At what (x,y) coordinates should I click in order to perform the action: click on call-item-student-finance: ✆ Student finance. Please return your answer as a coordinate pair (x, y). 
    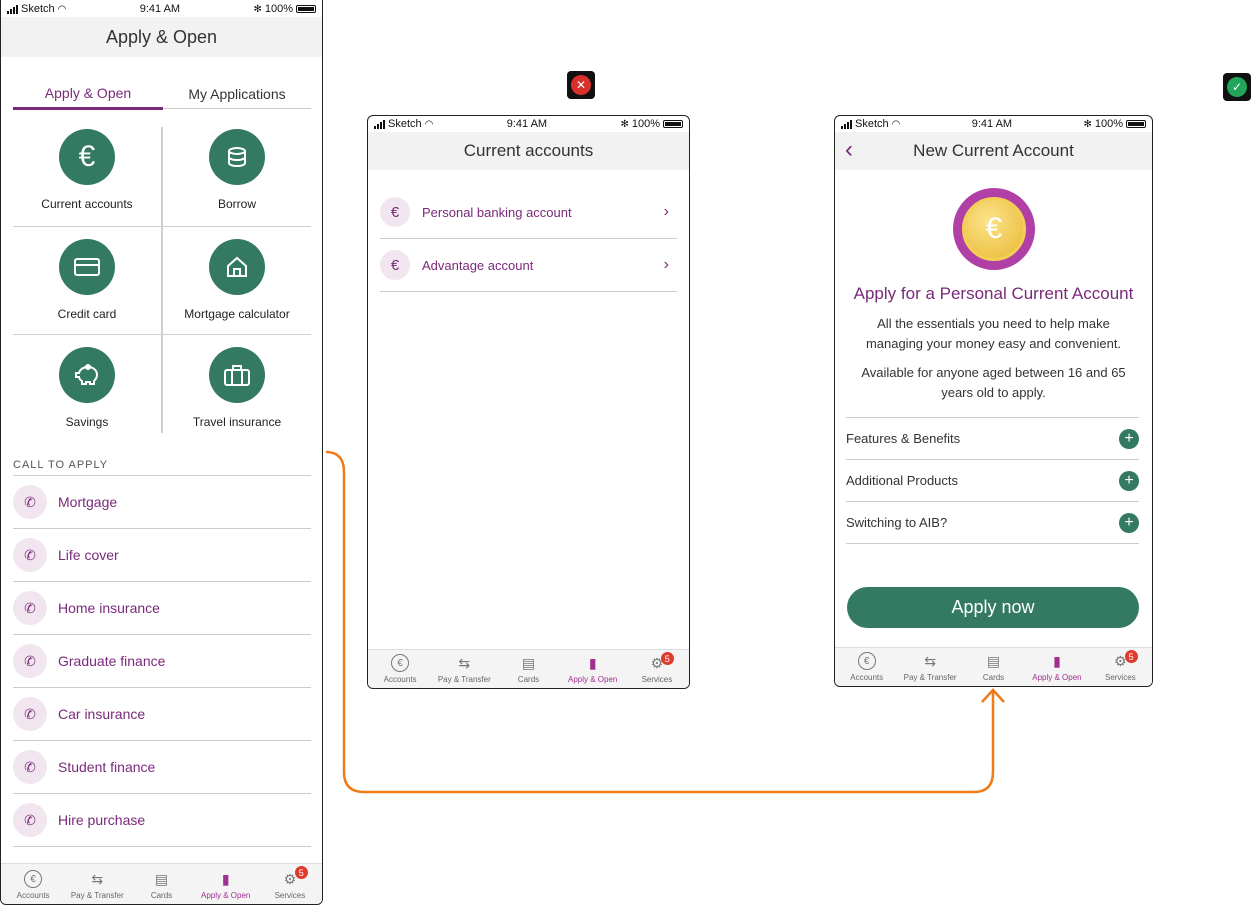
    Looking at the image, I should click on (162, 767).